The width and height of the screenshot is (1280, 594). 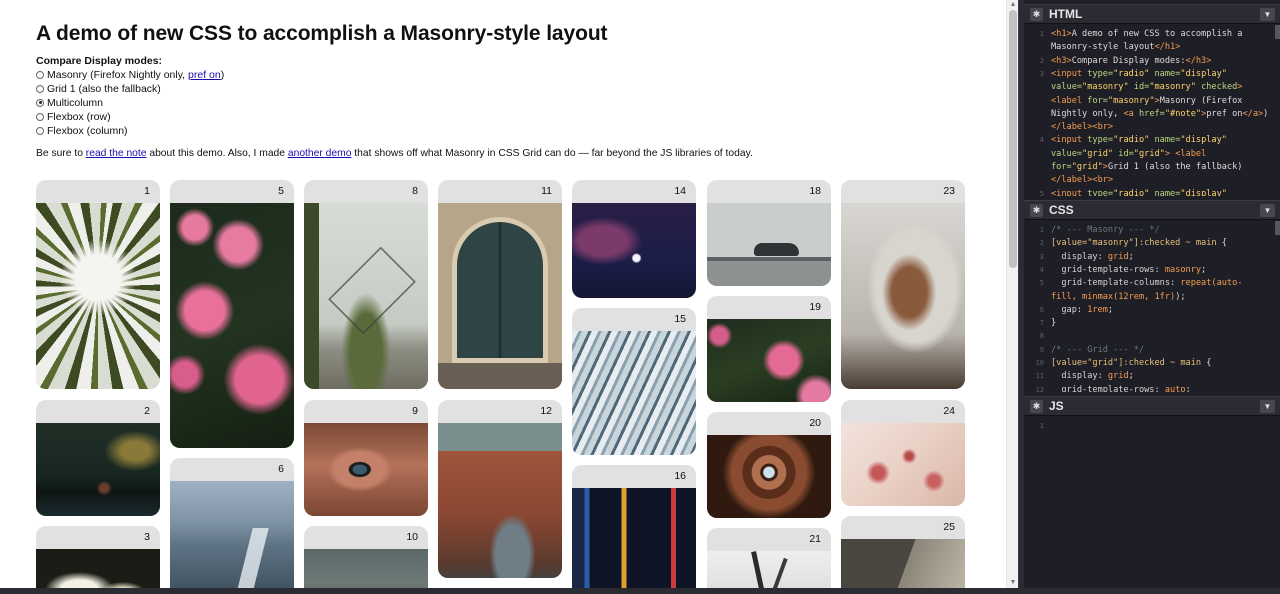 I want to click on card-25: 25, so click(x=903, y=552).